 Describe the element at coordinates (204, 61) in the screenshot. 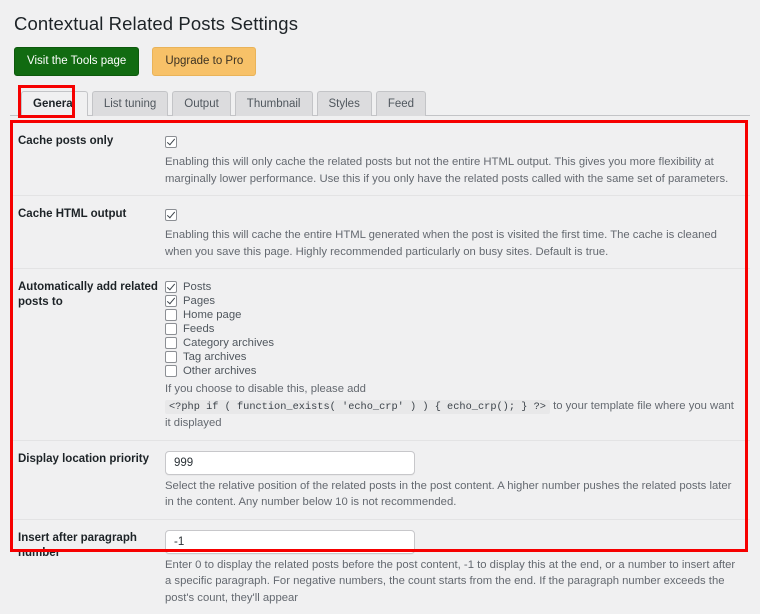

I see `upgrade-to-pro-button: Upgrade to Pro` at that location.